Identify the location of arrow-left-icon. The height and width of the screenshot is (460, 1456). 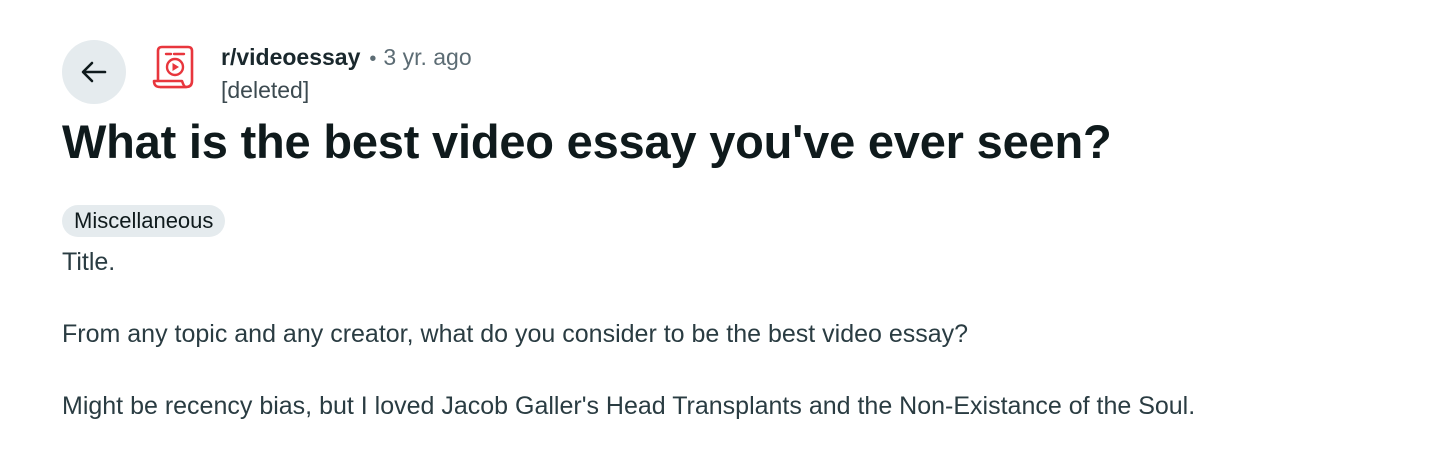
(94, 72).